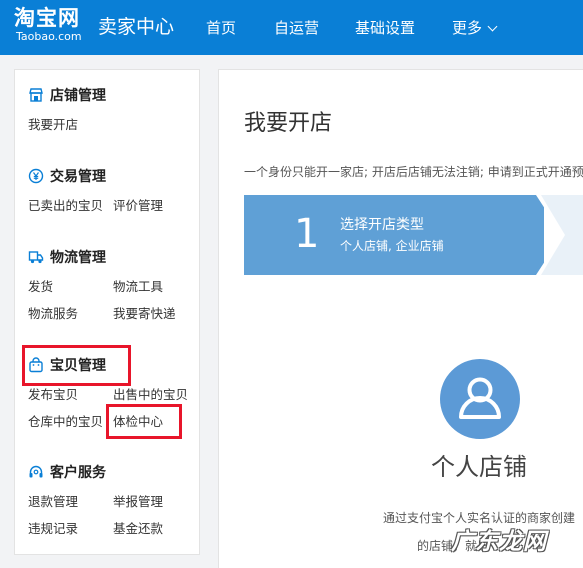 The image size is (583, 568). I want to click on section-logistics-management: 物流管理, so click(67, 258).